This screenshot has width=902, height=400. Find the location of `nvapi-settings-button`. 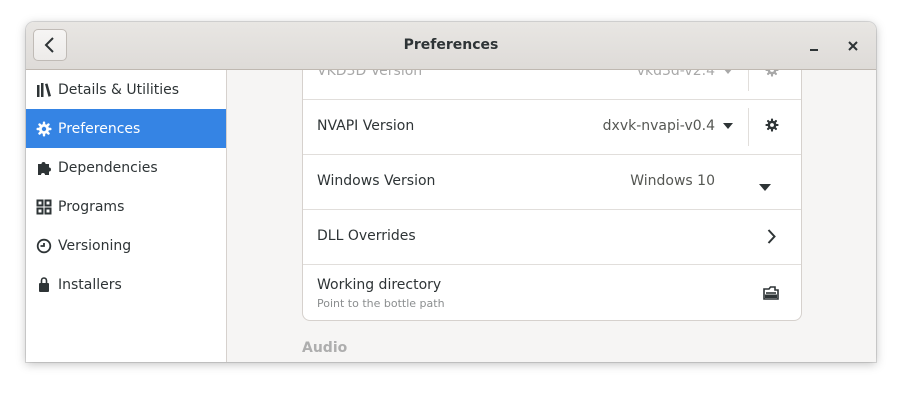

nvapi-settings-button is located at coordinates (772, 127).